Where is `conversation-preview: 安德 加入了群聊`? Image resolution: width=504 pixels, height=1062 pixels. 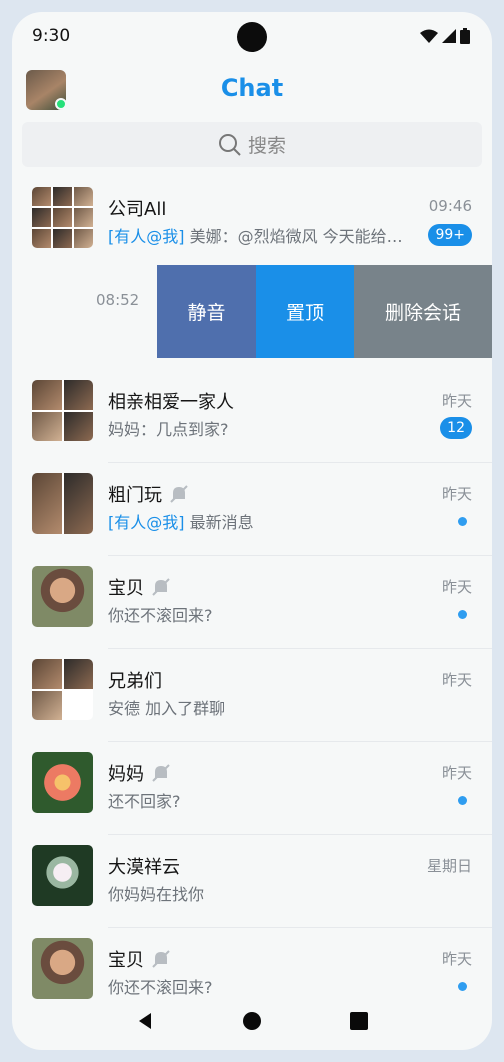 conversation-preview: 安德 加入了群聊 is located at coordinates (167, 708).